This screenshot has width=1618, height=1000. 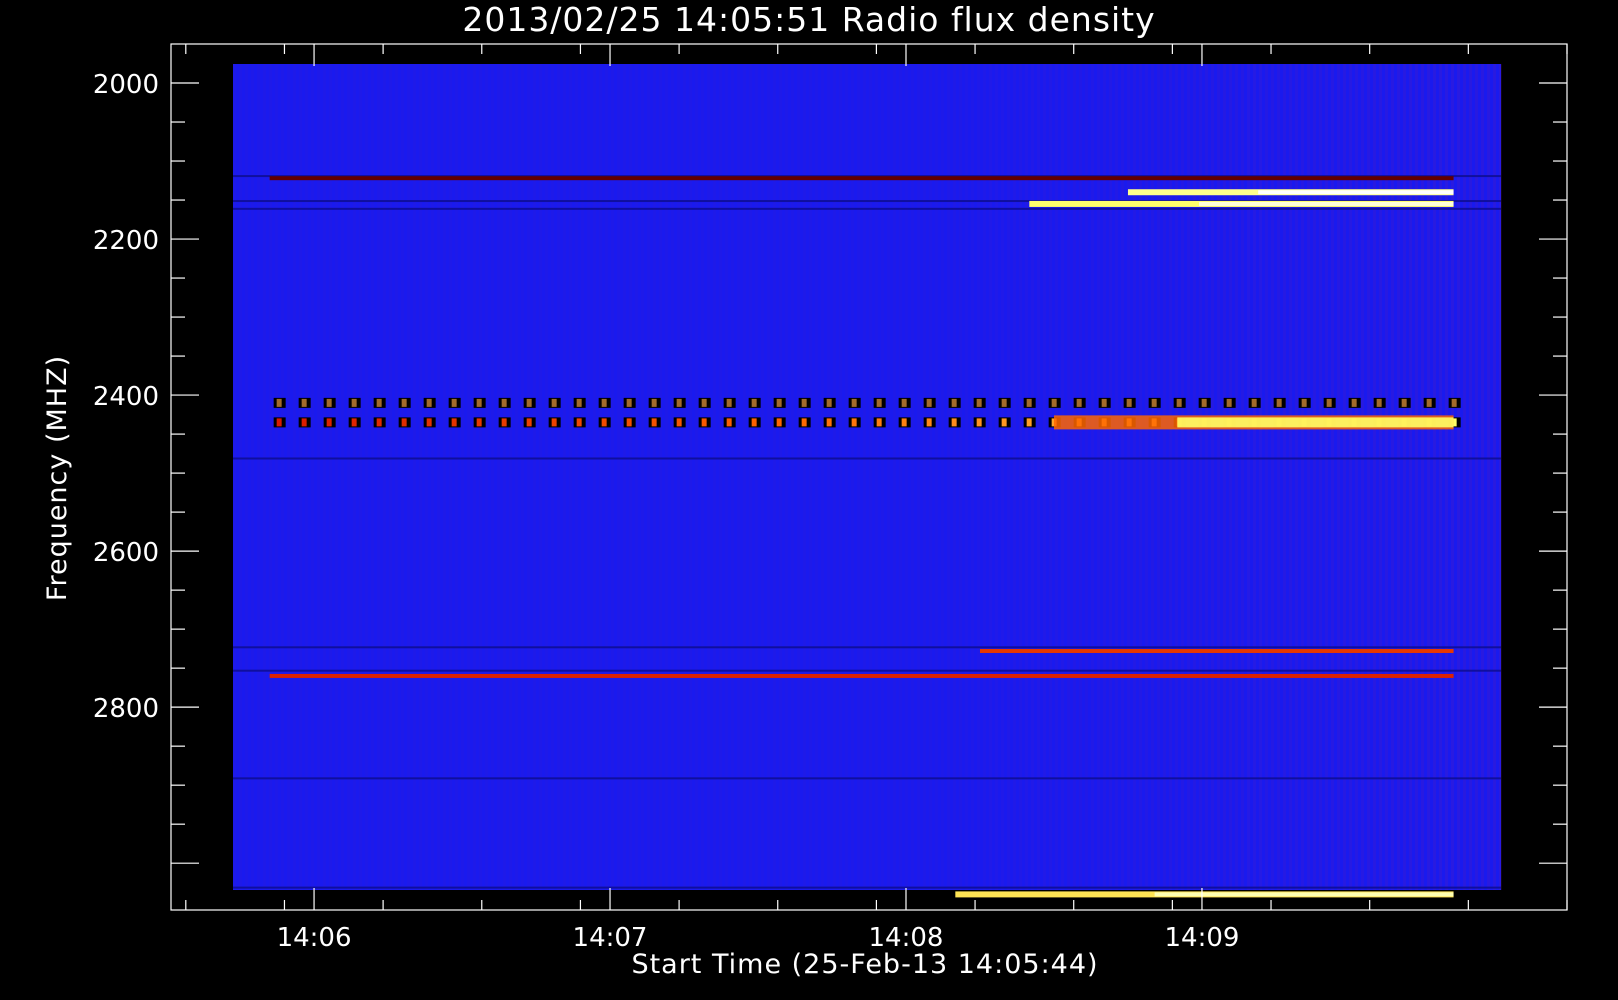 What do you see at coordinates (57, 478) in the screenshot?
I see `y-axis-label: Frequency (MHZ)` at bounding box center [57, 478].